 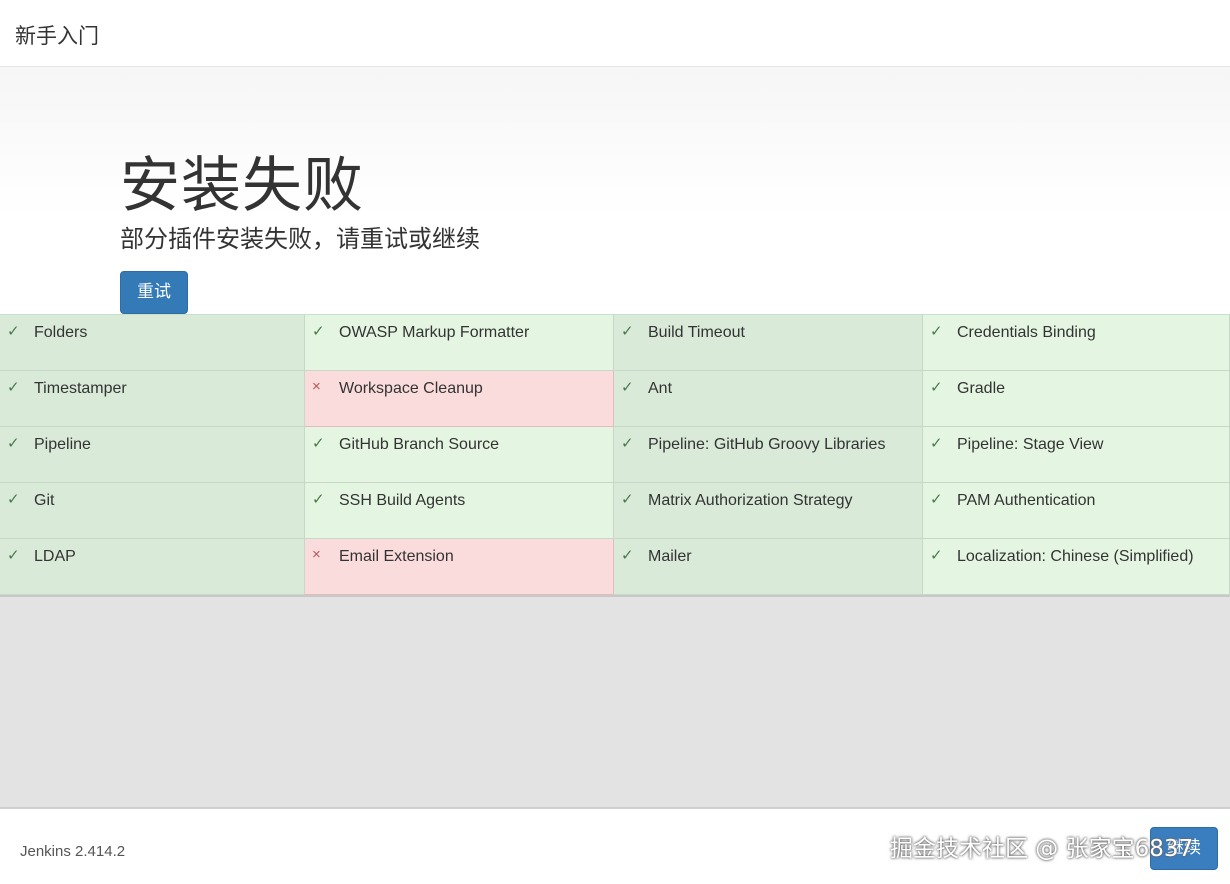 What do you see at coordinates (615, 33) in the screenshot?
I see `header: 新手入门` at bounding box center [615, 33].